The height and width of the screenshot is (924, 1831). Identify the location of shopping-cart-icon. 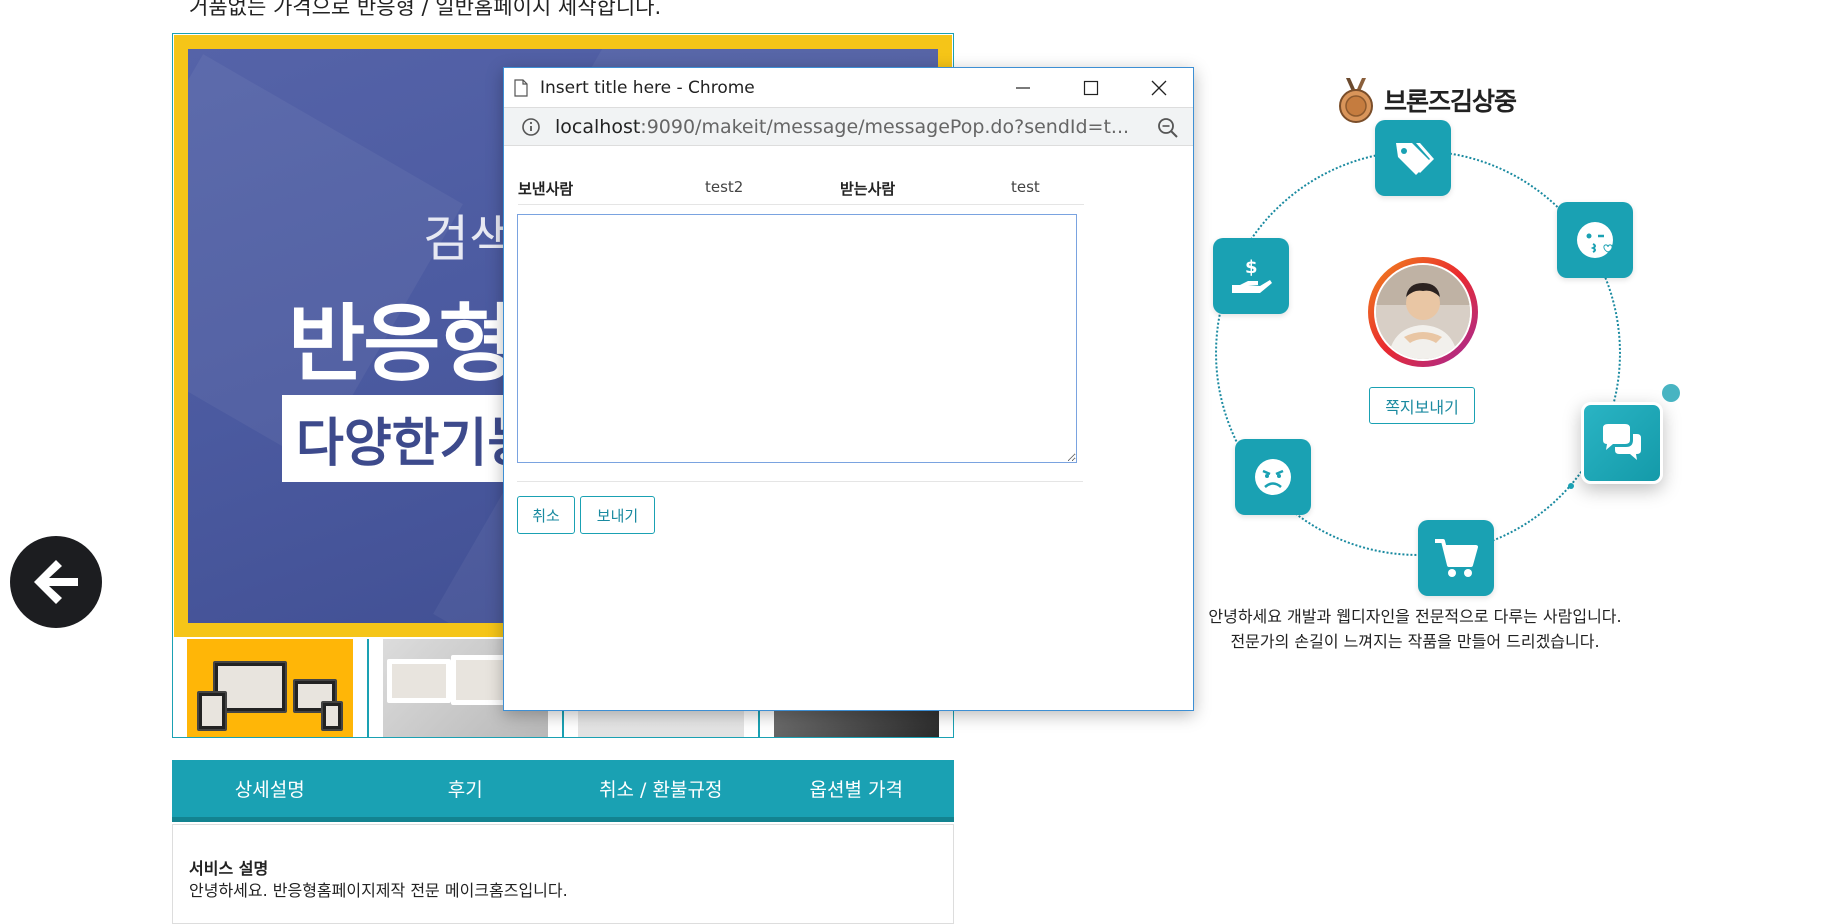
(1456, 558).